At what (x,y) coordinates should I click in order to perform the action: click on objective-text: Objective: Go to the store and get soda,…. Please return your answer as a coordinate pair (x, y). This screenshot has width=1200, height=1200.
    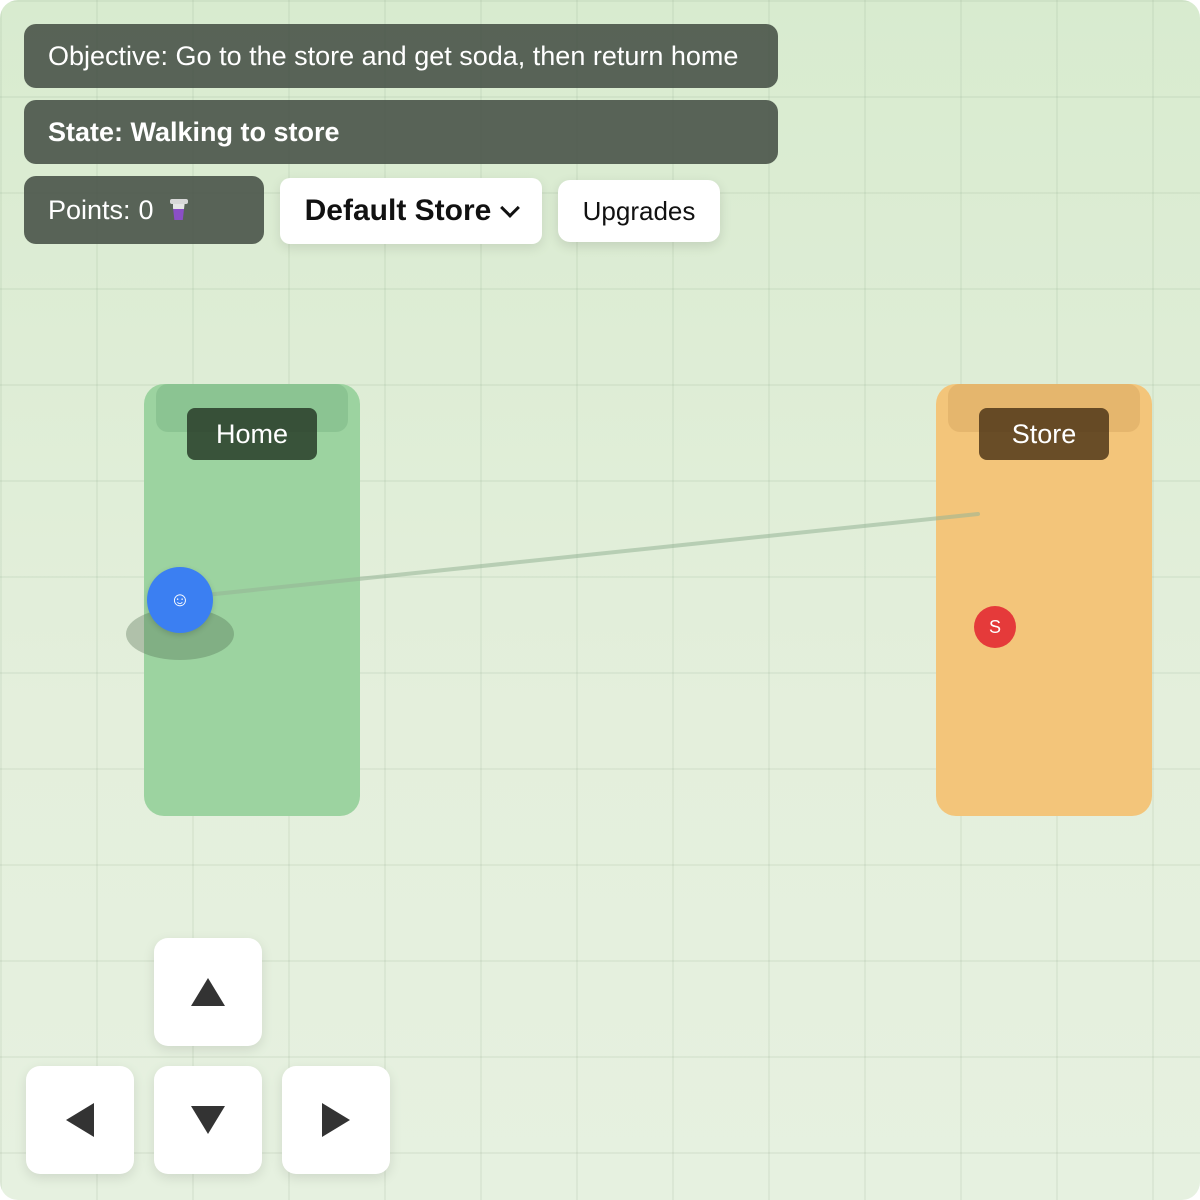
    Looking at the image, I should click on (393, 55).